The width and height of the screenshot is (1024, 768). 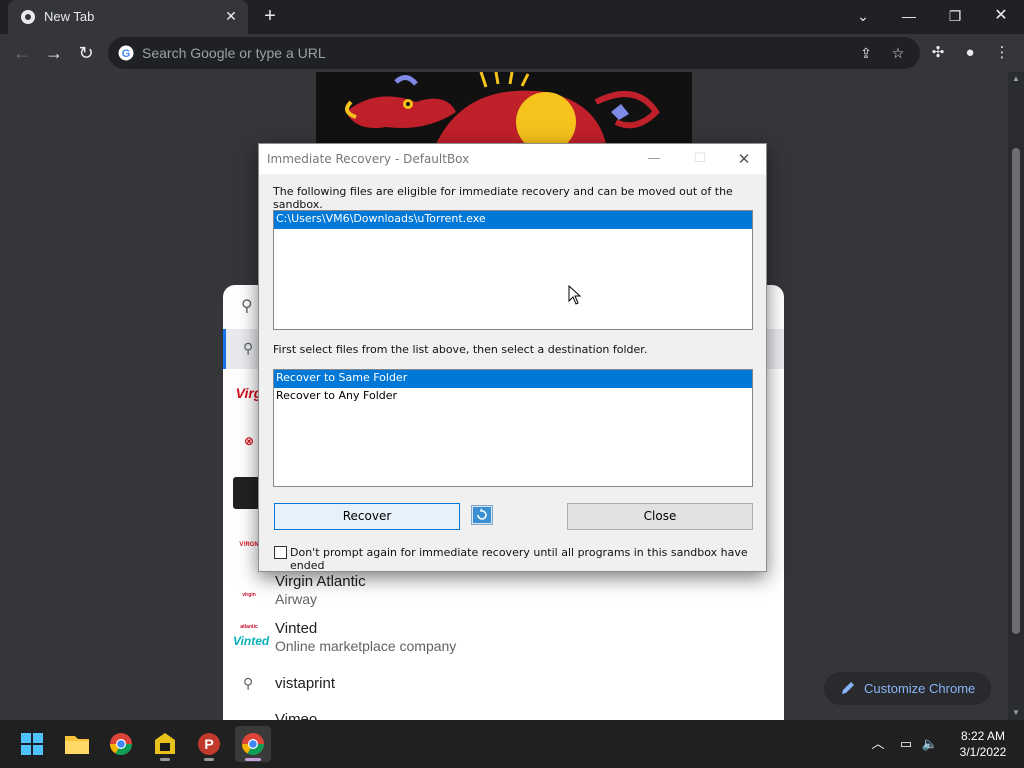 What do you see at coordinates (367, 516) in the screenshot?
I see `recover-button: Recover` at bounding box center [367, 516].